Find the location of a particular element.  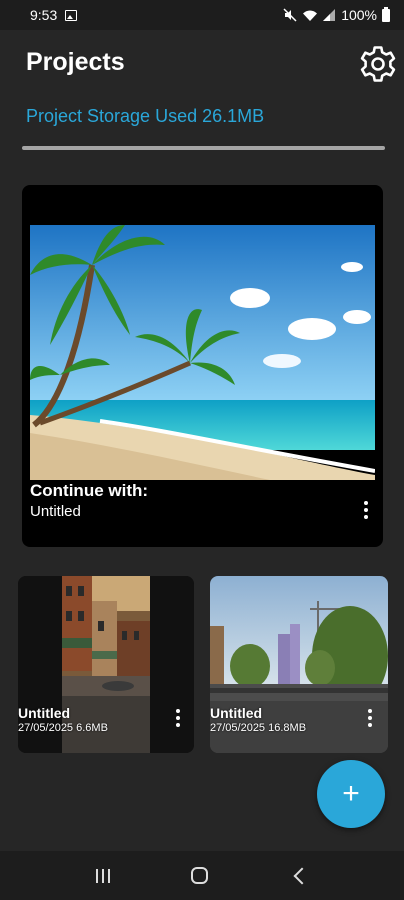

back-icon is located at coordinates (302, 875).